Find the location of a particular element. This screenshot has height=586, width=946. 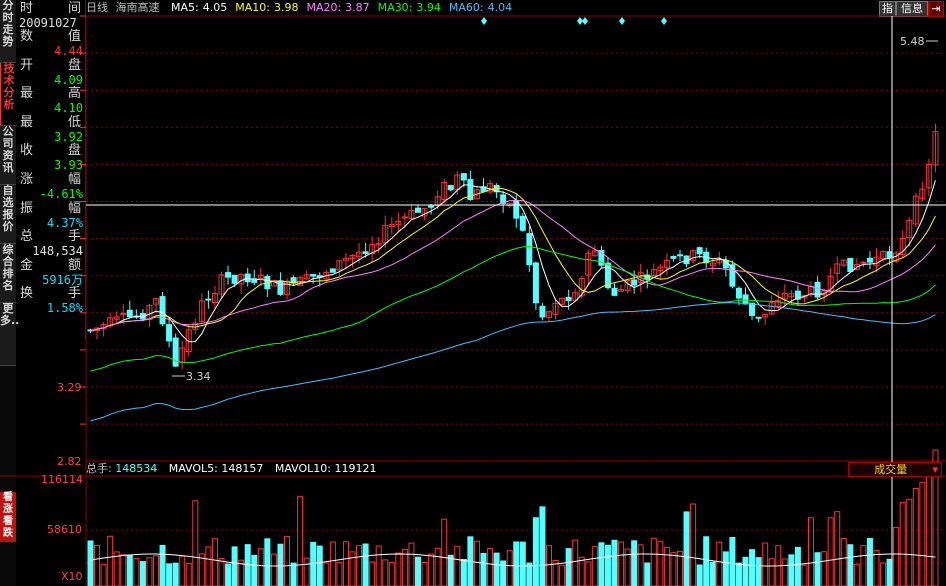

indicator-select-button: 成交量 ▾ is located at coordinates (895, 469).